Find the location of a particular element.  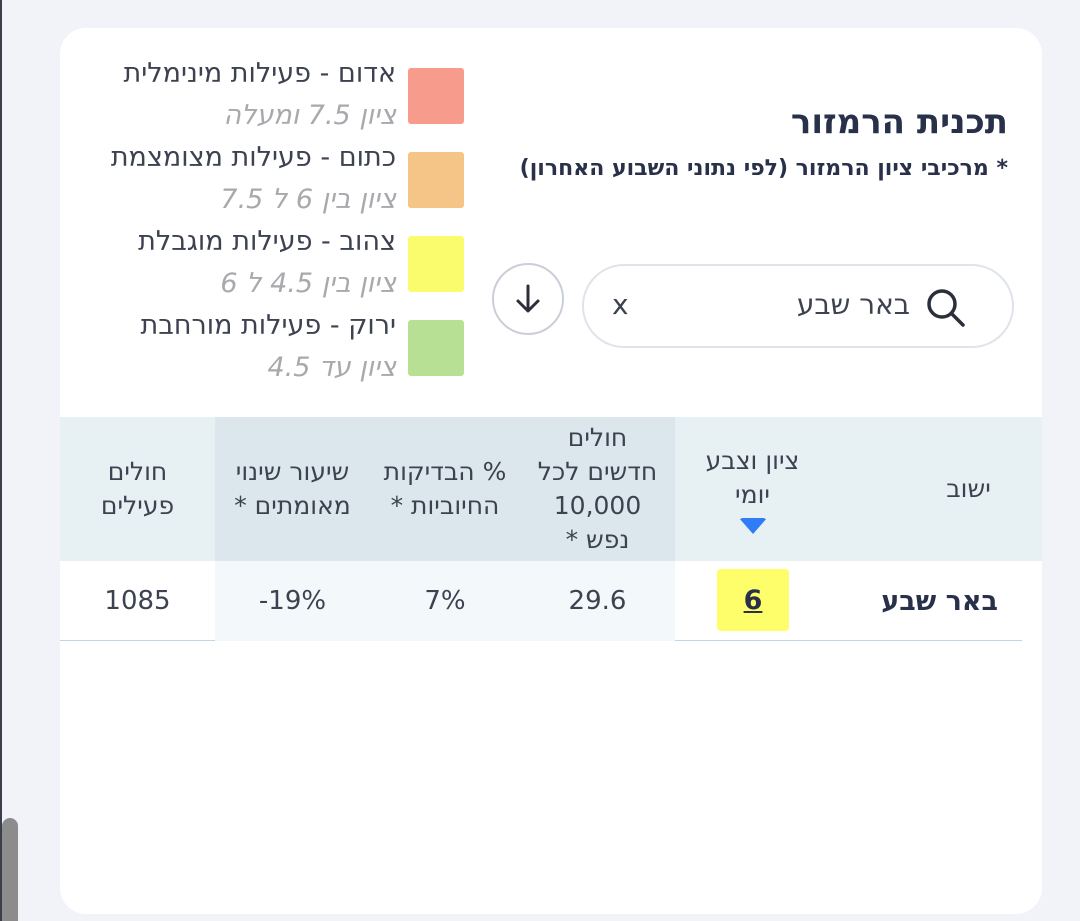

cell-new-cases: 29.6 is located at coordinates (597, 601).